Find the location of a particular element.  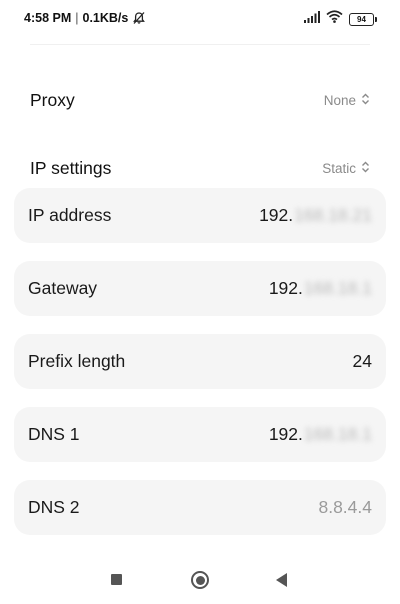

divider is located at coordinates (200, 44).